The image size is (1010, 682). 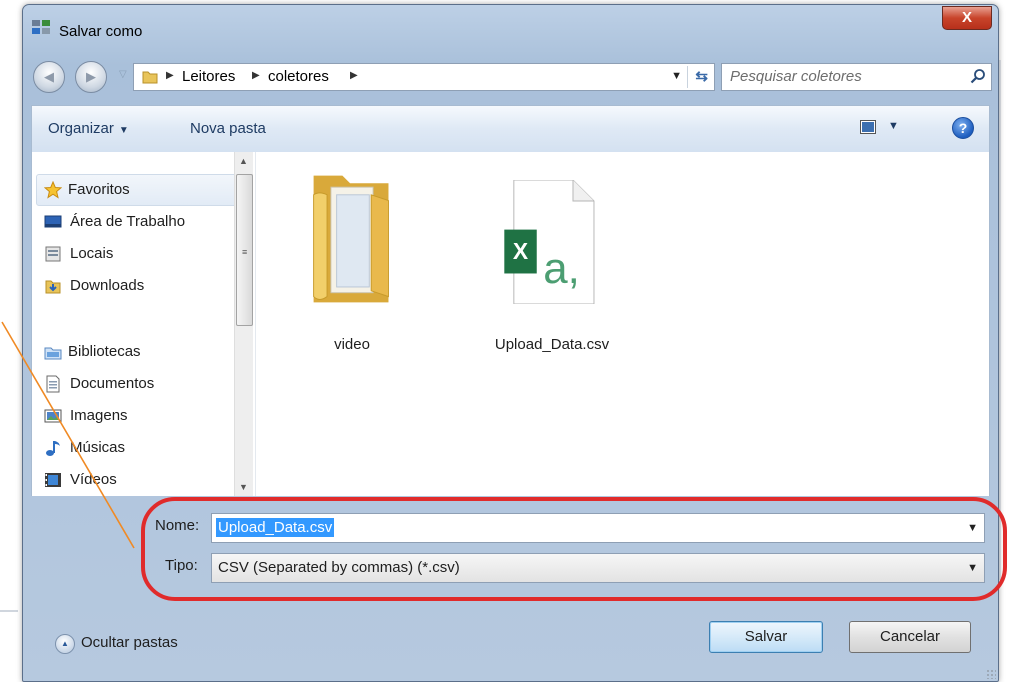 I want to click on nav-downloads: Downloads, so click(x=120, y=286).